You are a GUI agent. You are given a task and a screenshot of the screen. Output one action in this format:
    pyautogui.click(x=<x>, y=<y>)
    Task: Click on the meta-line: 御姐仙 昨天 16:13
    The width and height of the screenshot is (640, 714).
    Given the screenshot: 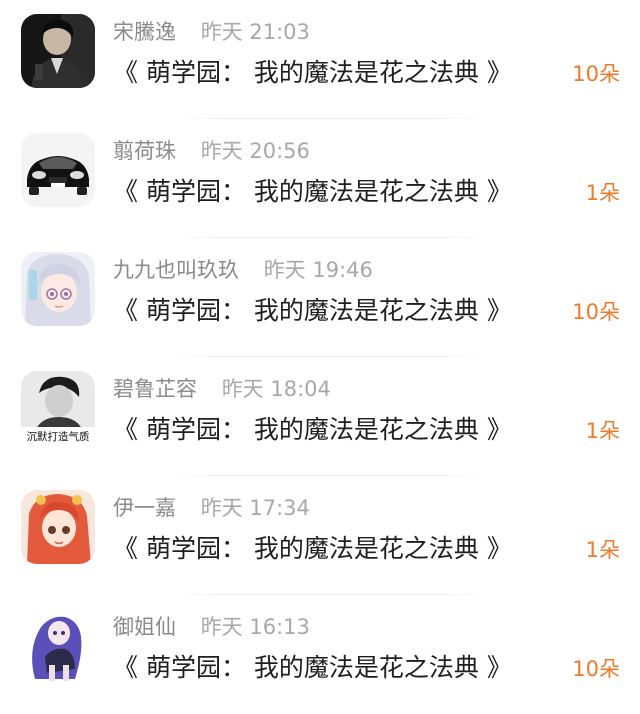 What is the action you would take?
    pyautogui.click(x=211, y=627)
    